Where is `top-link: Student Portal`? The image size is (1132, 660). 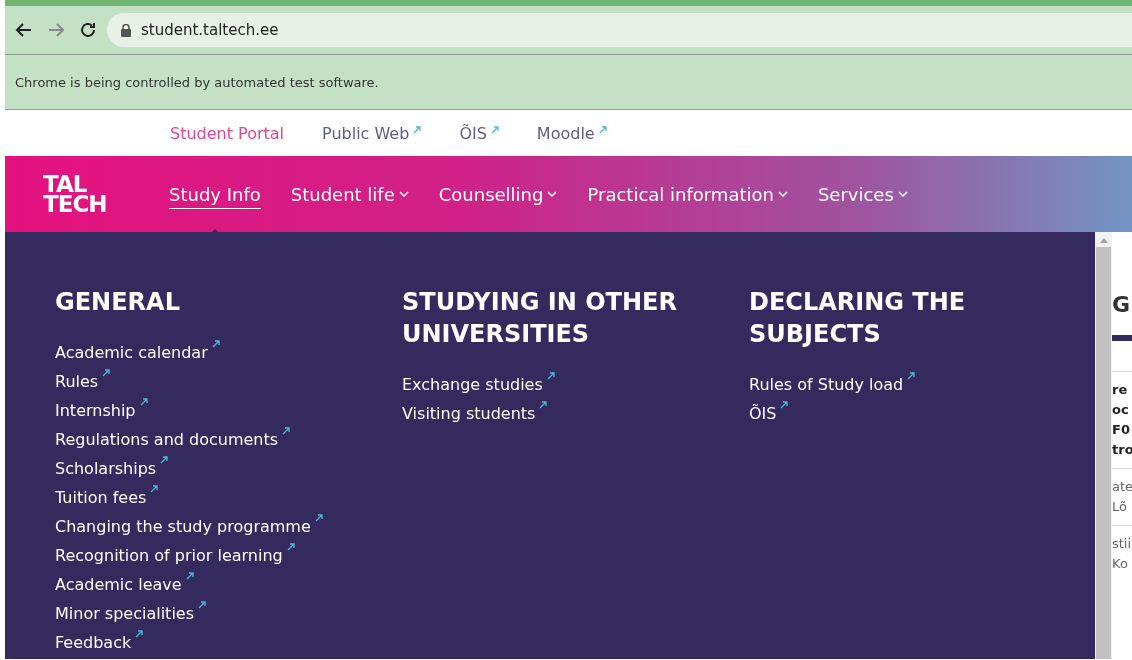 top-link: Student Portal is located at coordinates (227, 133).